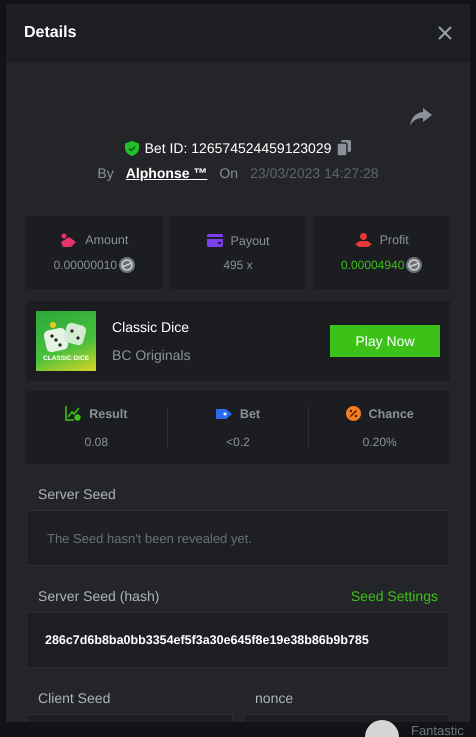 Image resolution: width=476 pixels, height=737 pixels. What do you see at coordinates (86, 265) in the screenshot?
I see `stat-value: 0.00000010` at bounding box center [86, 265].